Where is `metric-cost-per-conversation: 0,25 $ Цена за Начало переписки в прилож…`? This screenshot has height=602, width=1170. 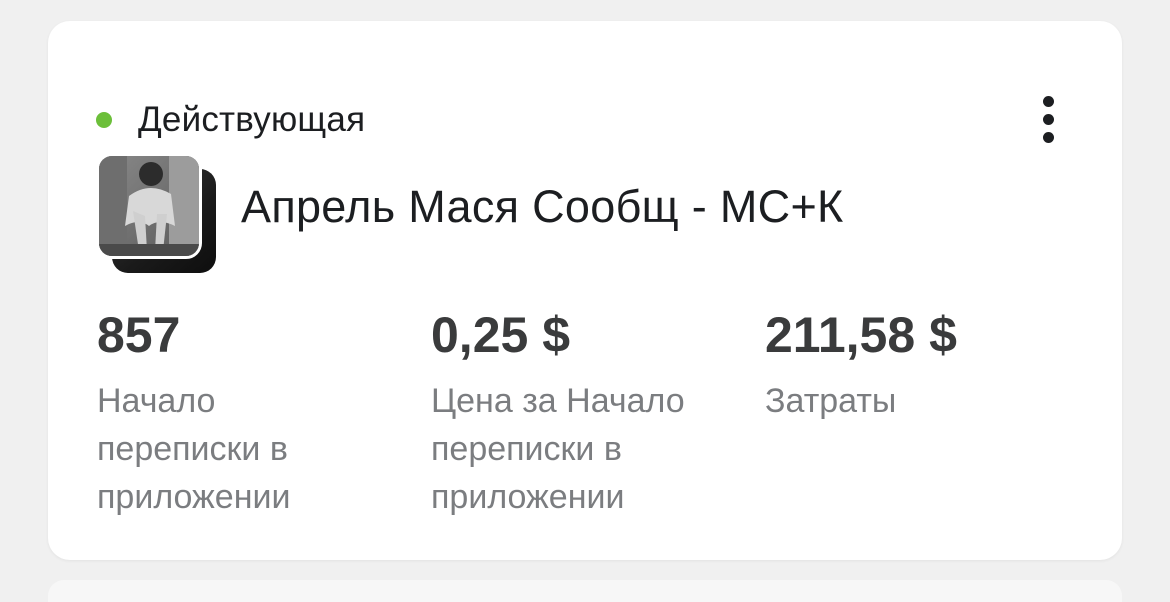
metric-cost-per-conversation: 0,25 $ Цена за Начало переписки в прилож… is located at coordinates (581, 412).